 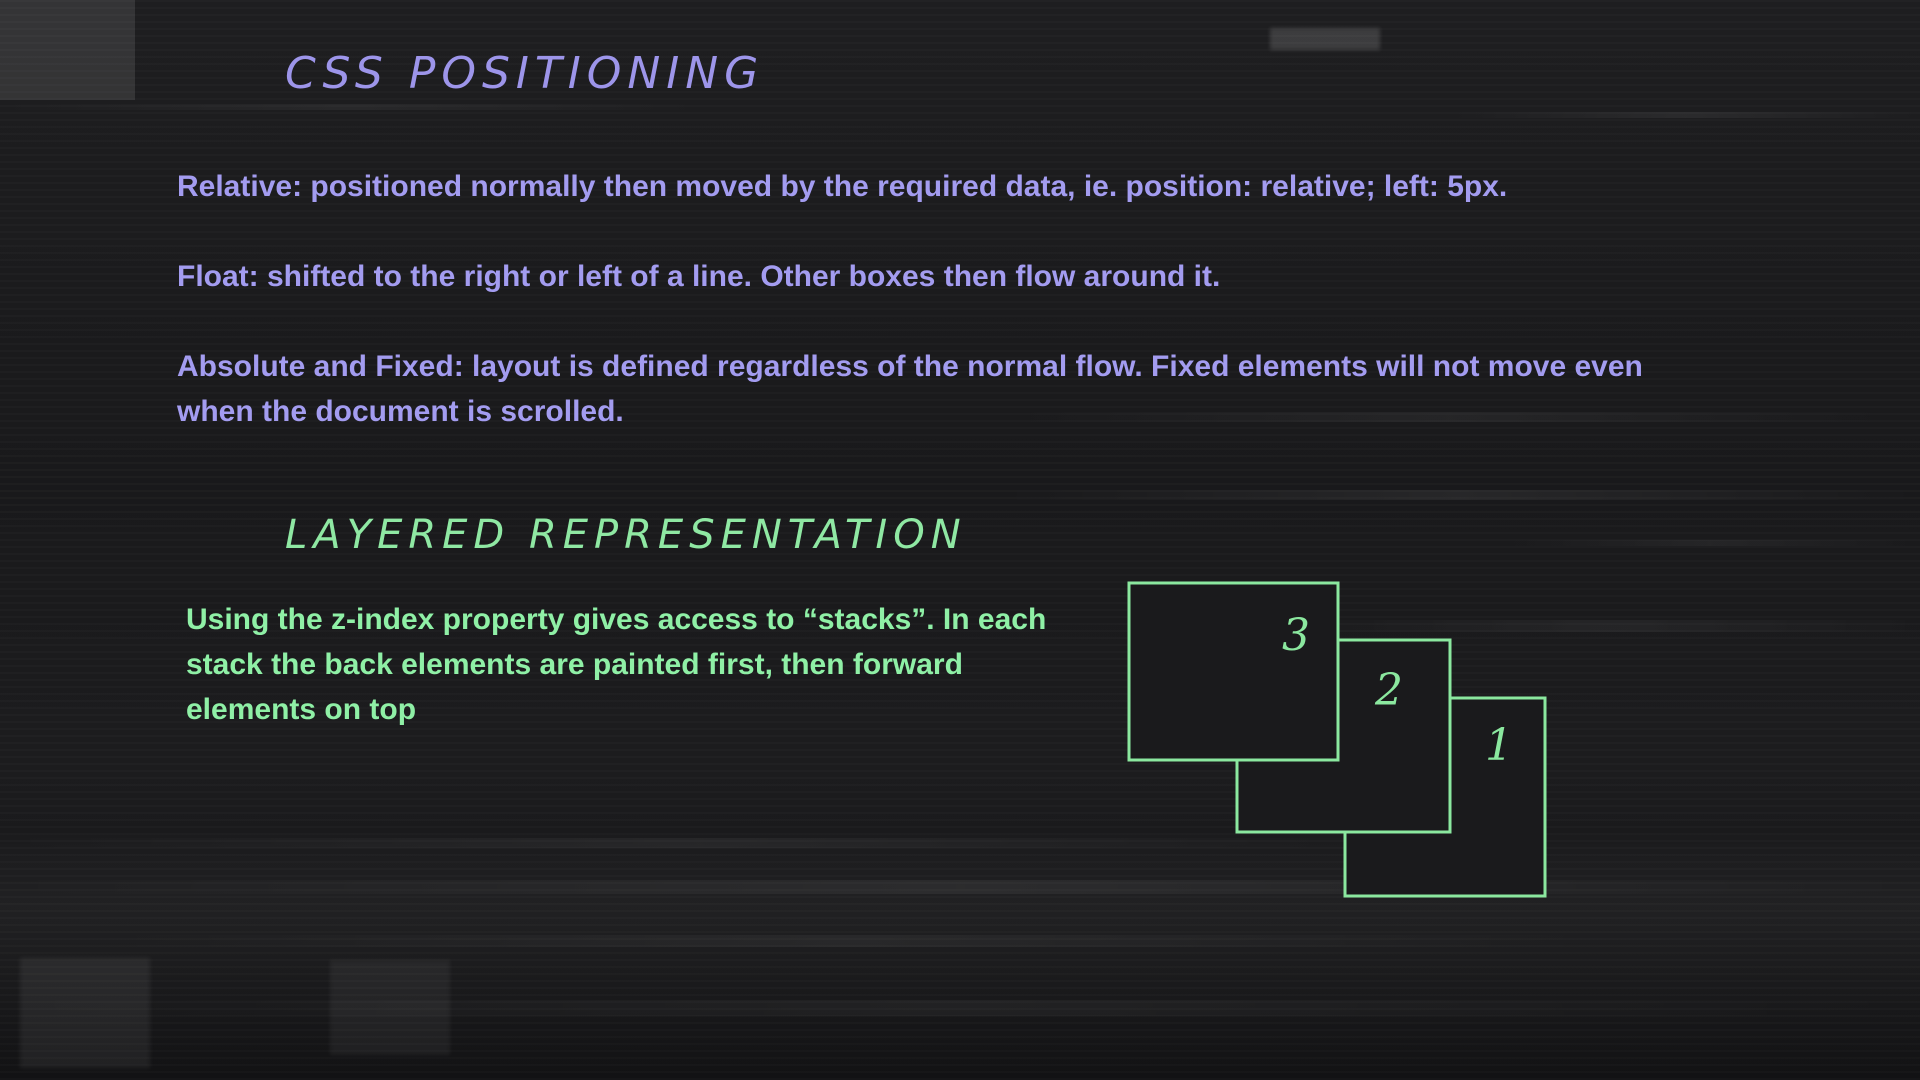 I want to click on slide-title: CSS POSITIONING, so click(x=525, y=73).